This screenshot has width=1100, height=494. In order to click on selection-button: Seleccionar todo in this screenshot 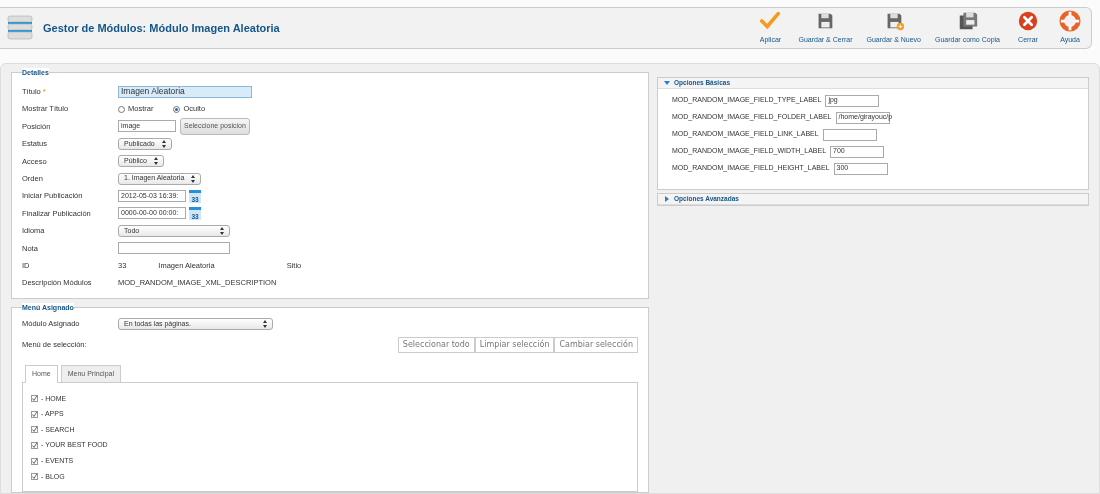, I will do `click(436, 344)`.